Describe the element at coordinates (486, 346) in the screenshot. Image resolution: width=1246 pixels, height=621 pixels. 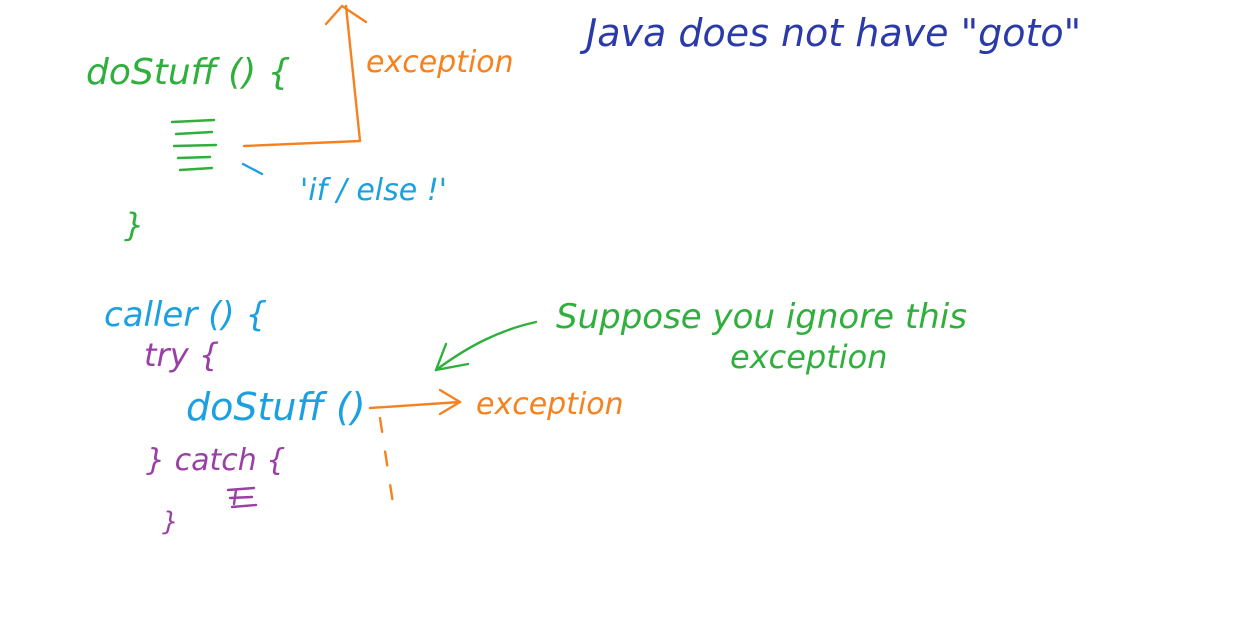
I see `annotation-arrow` at that location.